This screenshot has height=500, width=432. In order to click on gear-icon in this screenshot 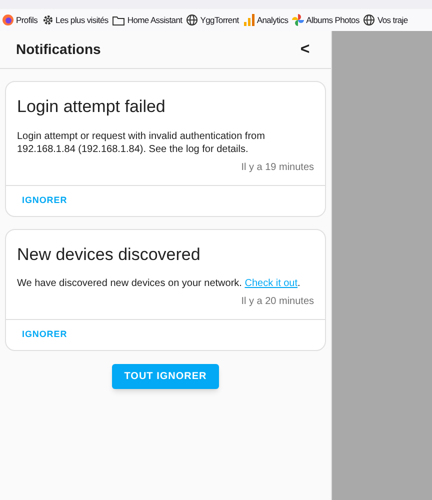, I will do `click(48, 20)`.